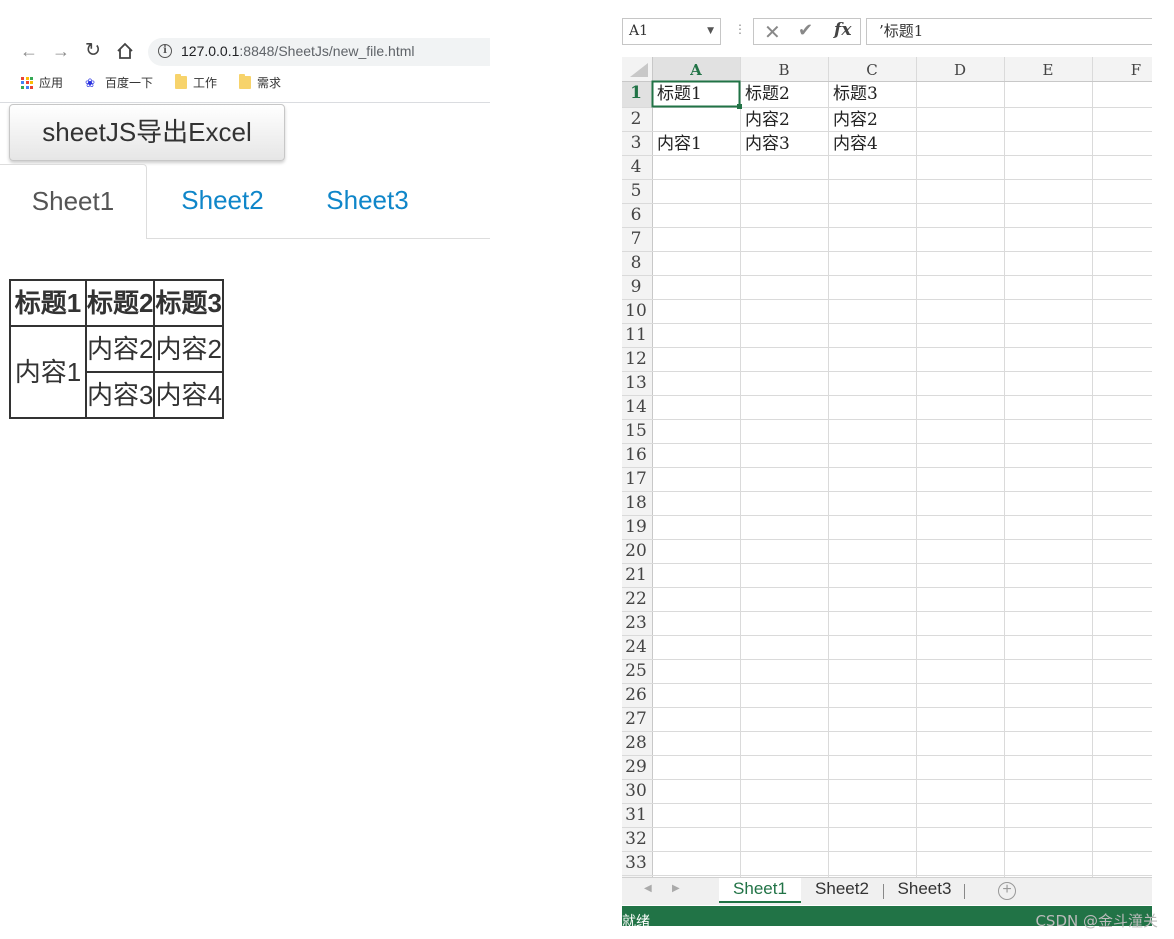  I want to click on bookmark-requirements: 需求, so click(260, 82).